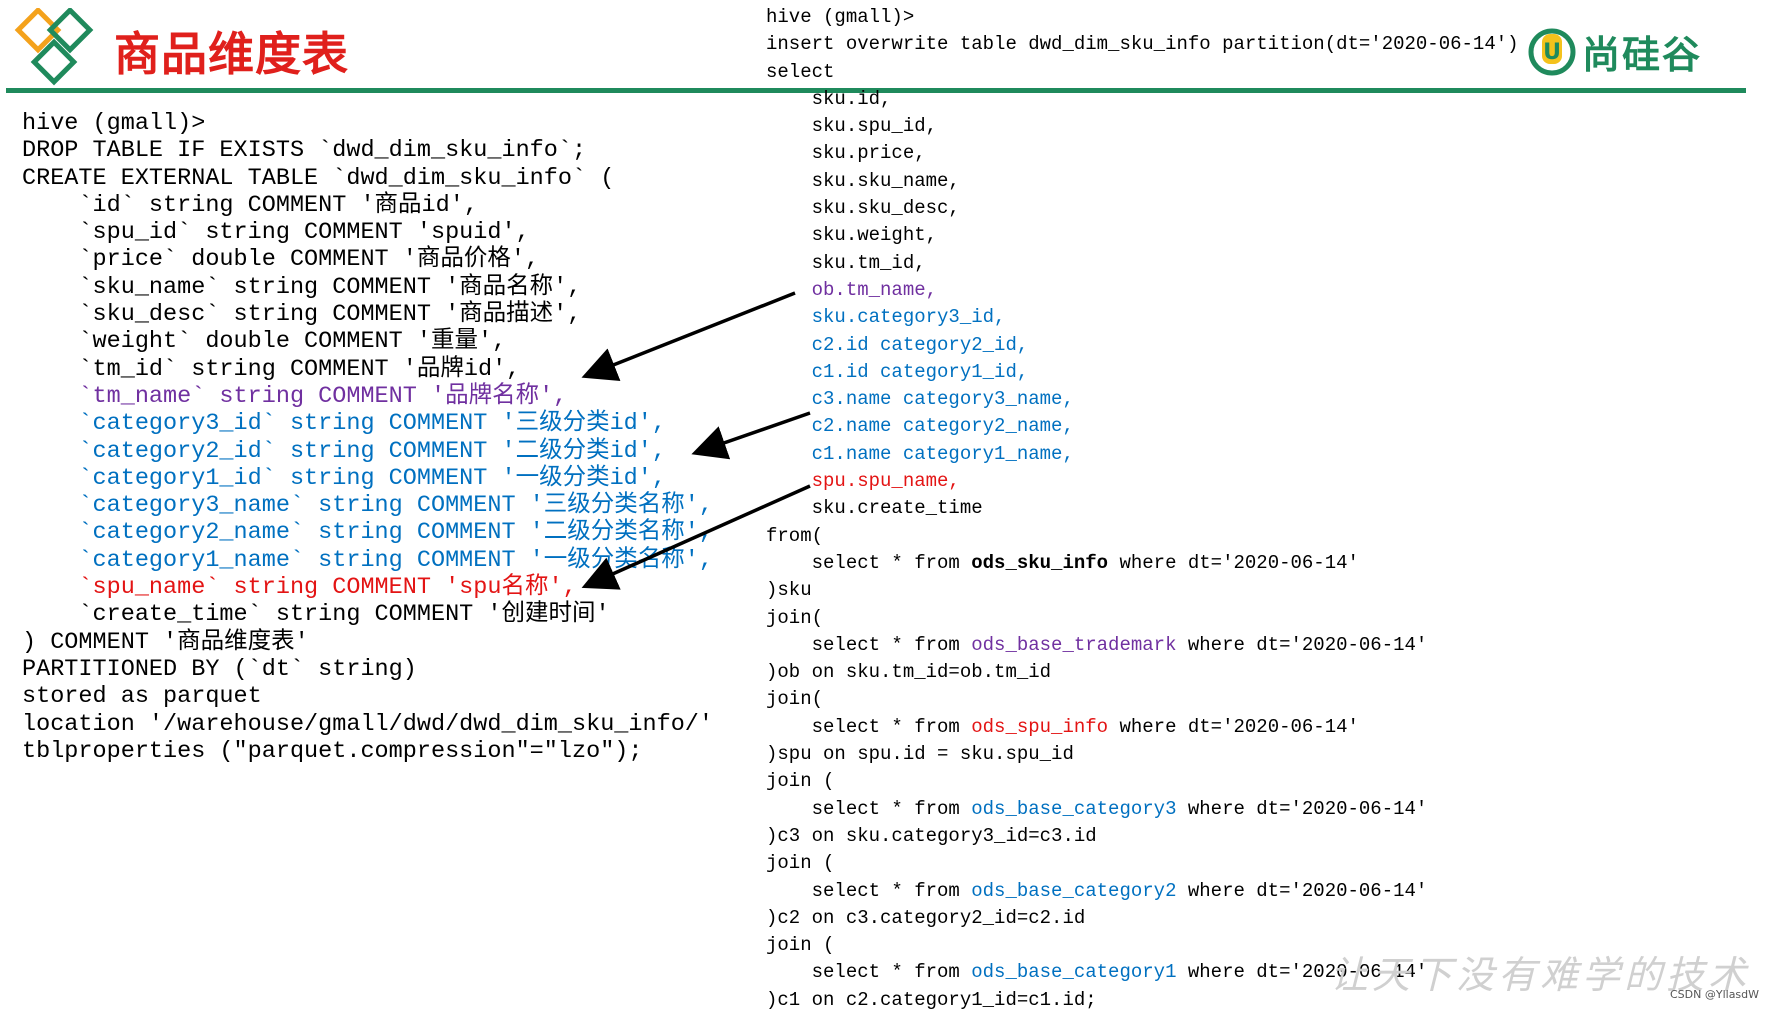  What do you see at coordinates (54, 47) in the screenshot?
I see `diamond-logo-icon` at bounding box center [54, 47].